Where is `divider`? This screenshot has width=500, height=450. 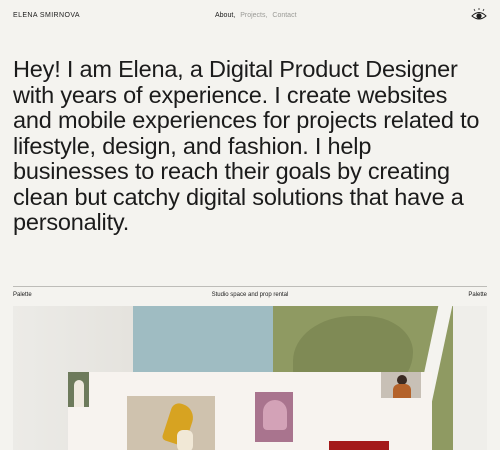
divider is located at coordinates (250, 286).